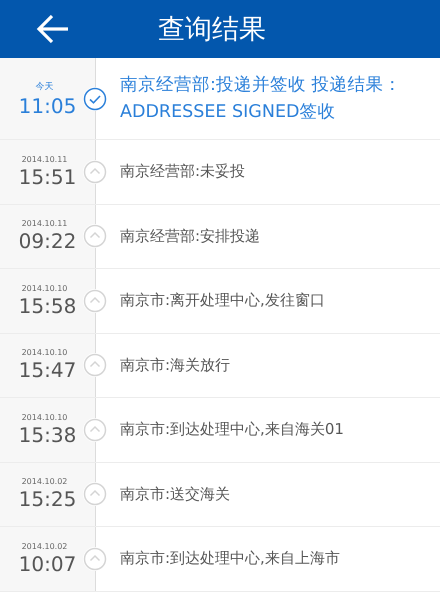 The width and height of the screenshot is (440, 611). What do you see at coordinates (175, 494) in the screenshot?
I see `event-description: 南京市:送交海关` at bounding box center [175, 494].